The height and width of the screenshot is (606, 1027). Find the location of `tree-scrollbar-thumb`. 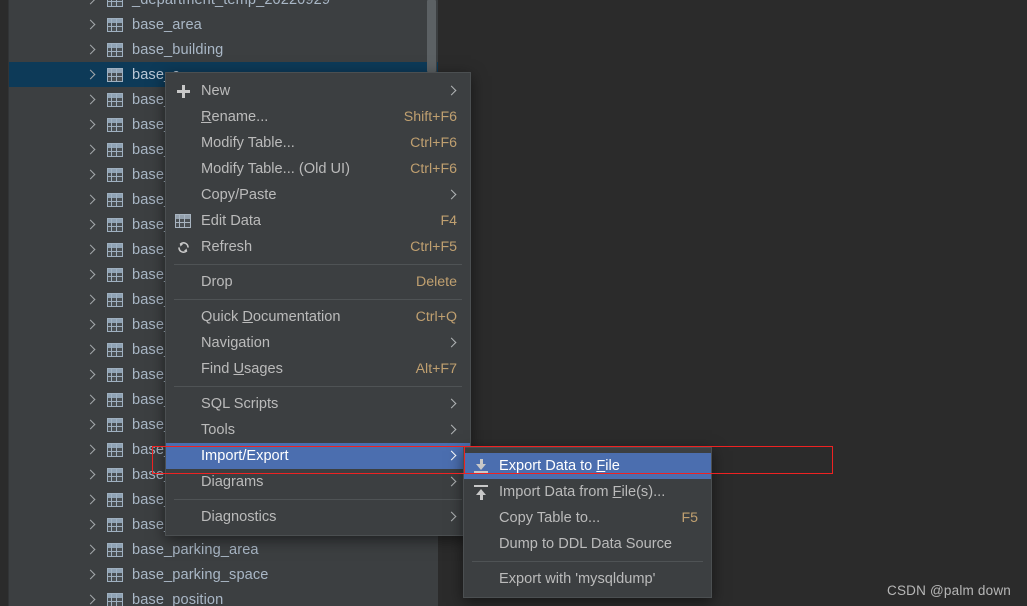

tree-scrollbar-thumb is located at coordinates (431, 36).